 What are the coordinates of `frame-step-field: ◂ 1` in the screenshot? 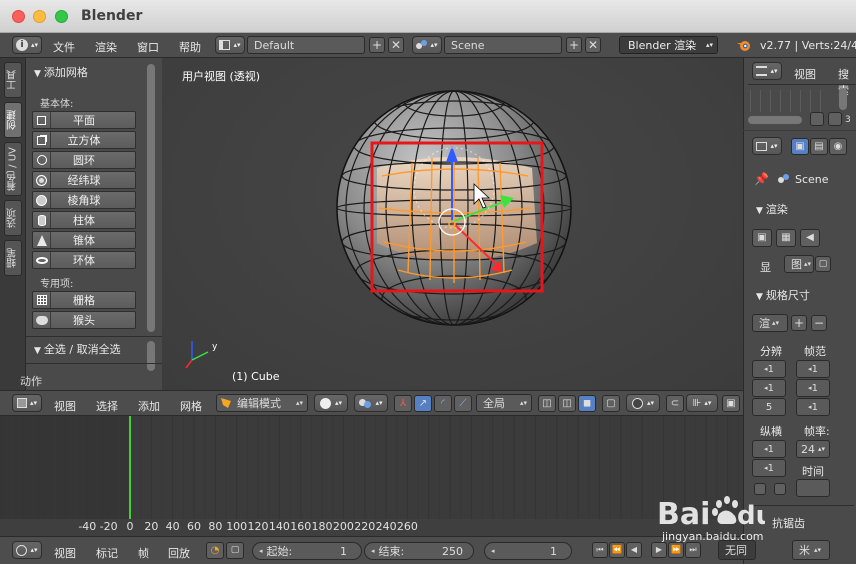 It's located at (813, 407).